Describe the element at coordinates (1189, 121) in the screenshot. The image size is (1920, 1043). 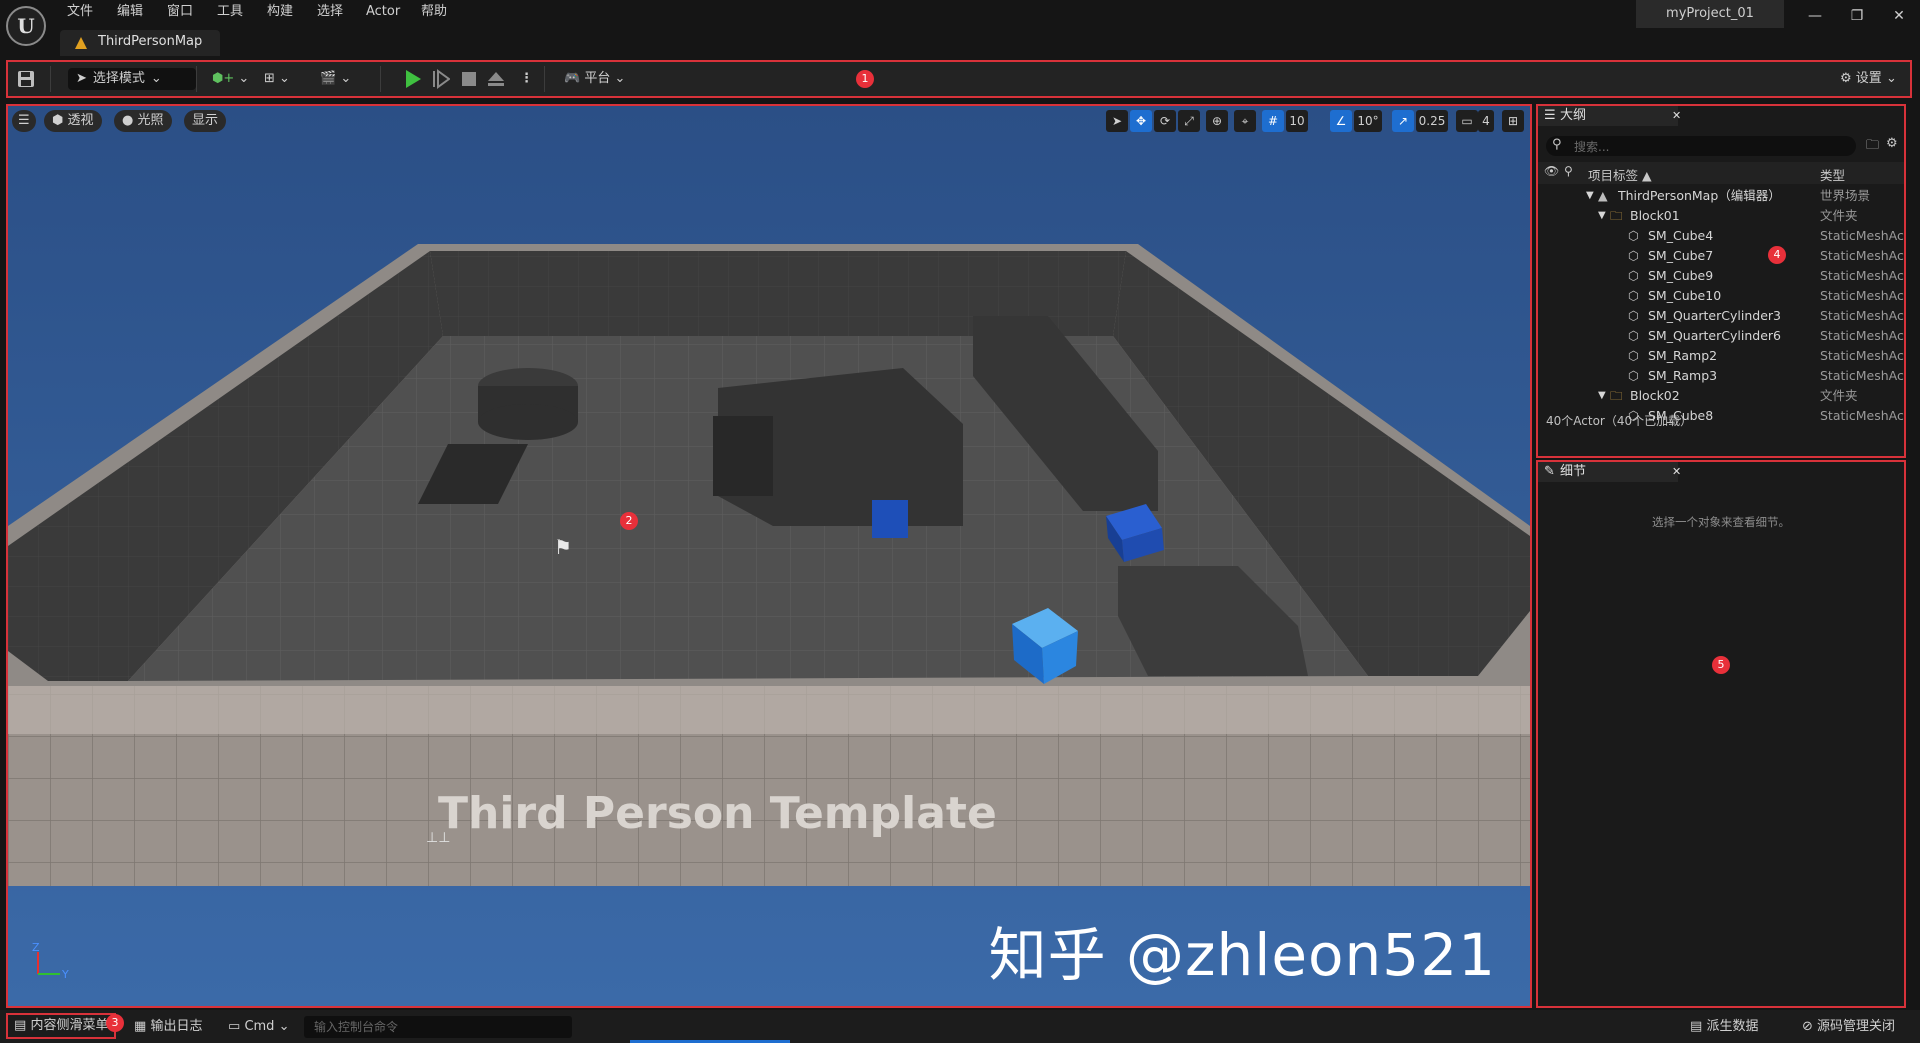
I see `scale-tool-icon: ⤢` at that location.